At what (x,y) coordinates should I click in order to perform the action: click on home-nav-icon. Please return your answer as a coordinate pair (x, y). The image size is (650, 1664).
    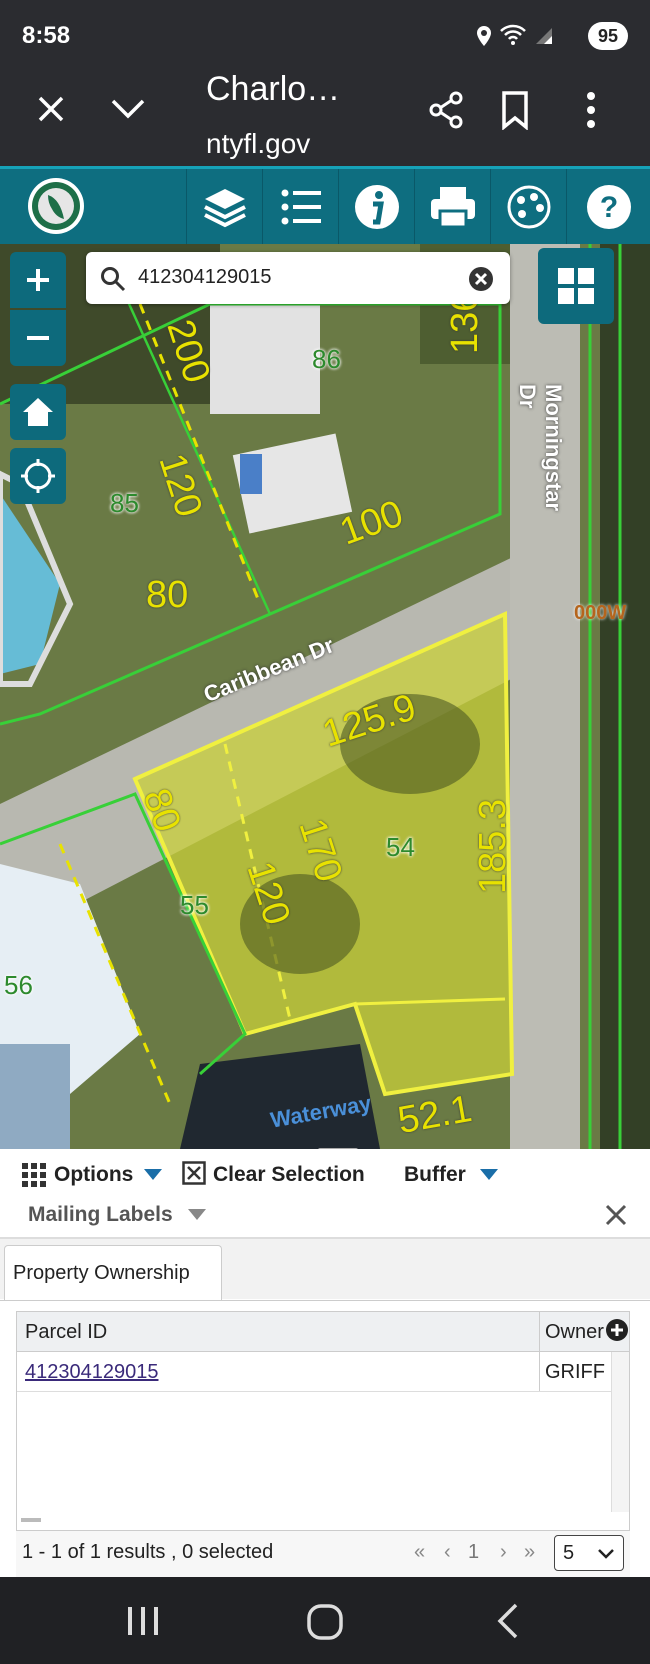
    Looking at the image, I should click on (325, 1622).